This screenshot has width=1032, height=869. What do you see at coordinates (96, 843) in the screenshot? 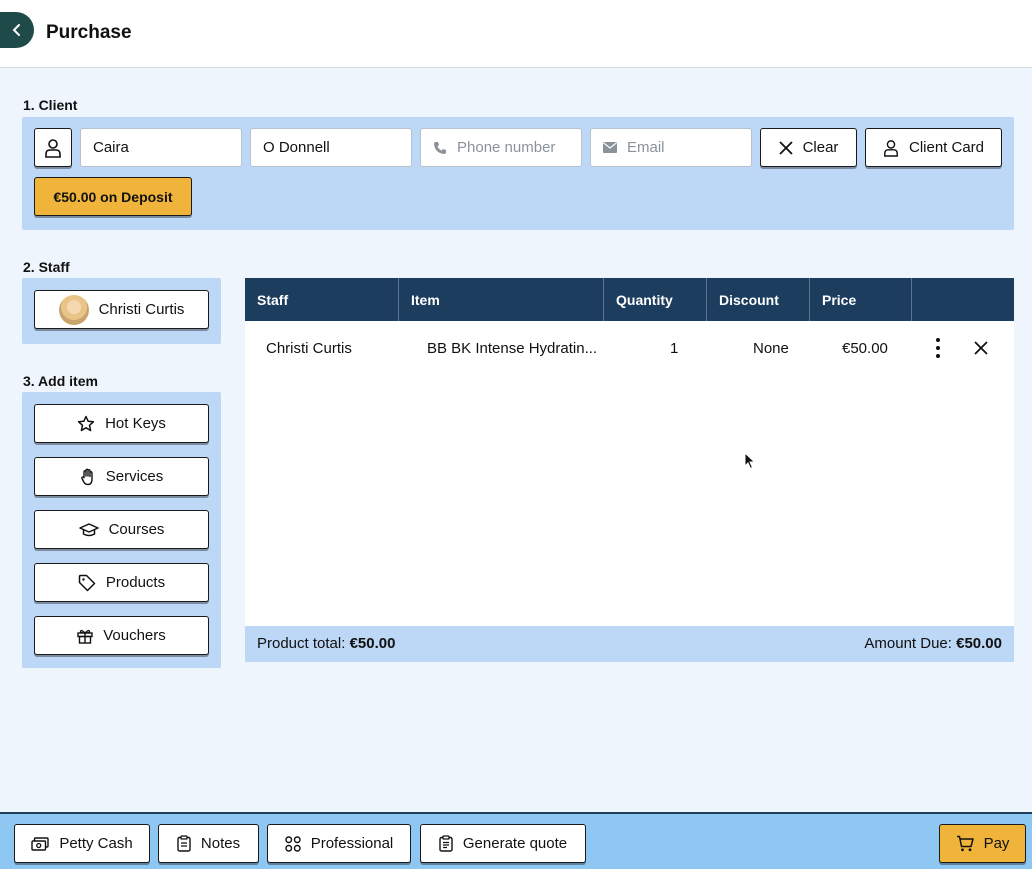
I see `petty-cash-label: Petty Cash` at bounding box center [96, 843].